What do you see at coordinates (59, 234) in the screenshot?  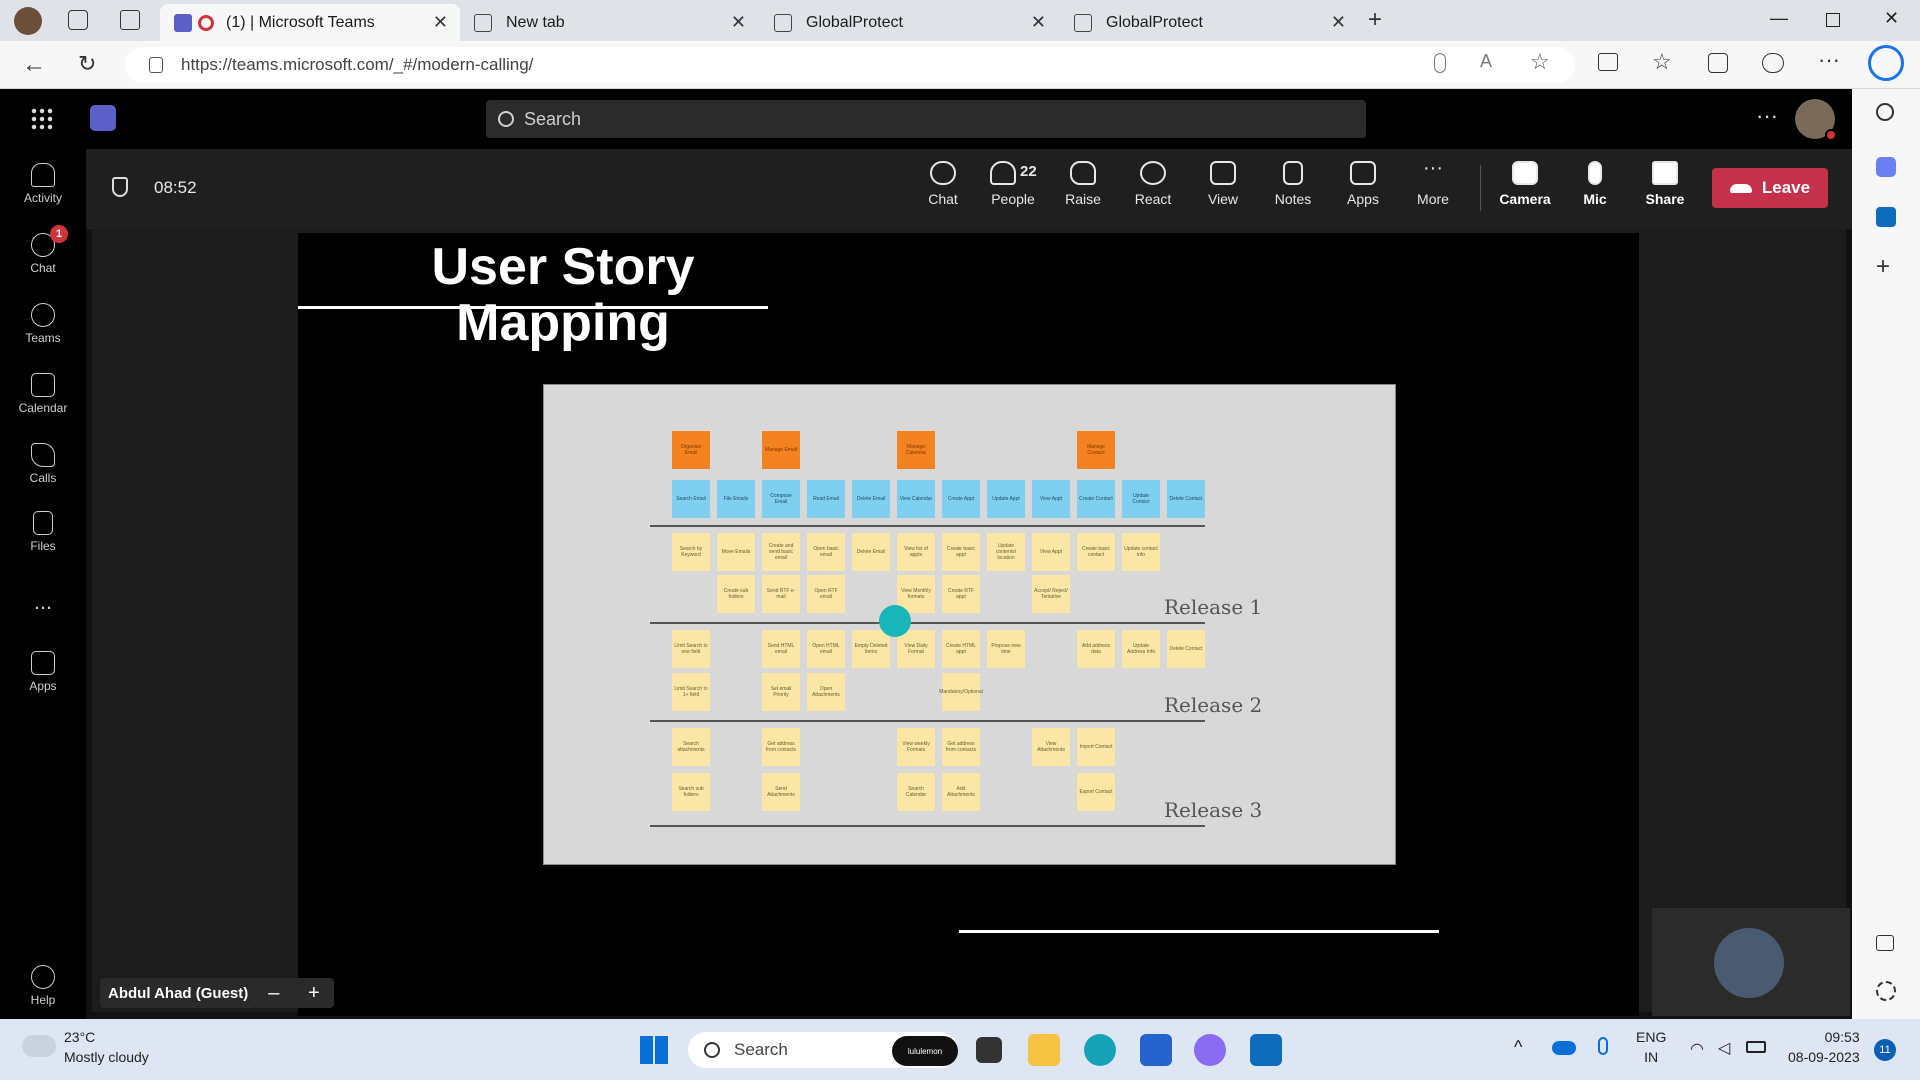 I see `chat-badge: 1` at bounding box center [59, 234].